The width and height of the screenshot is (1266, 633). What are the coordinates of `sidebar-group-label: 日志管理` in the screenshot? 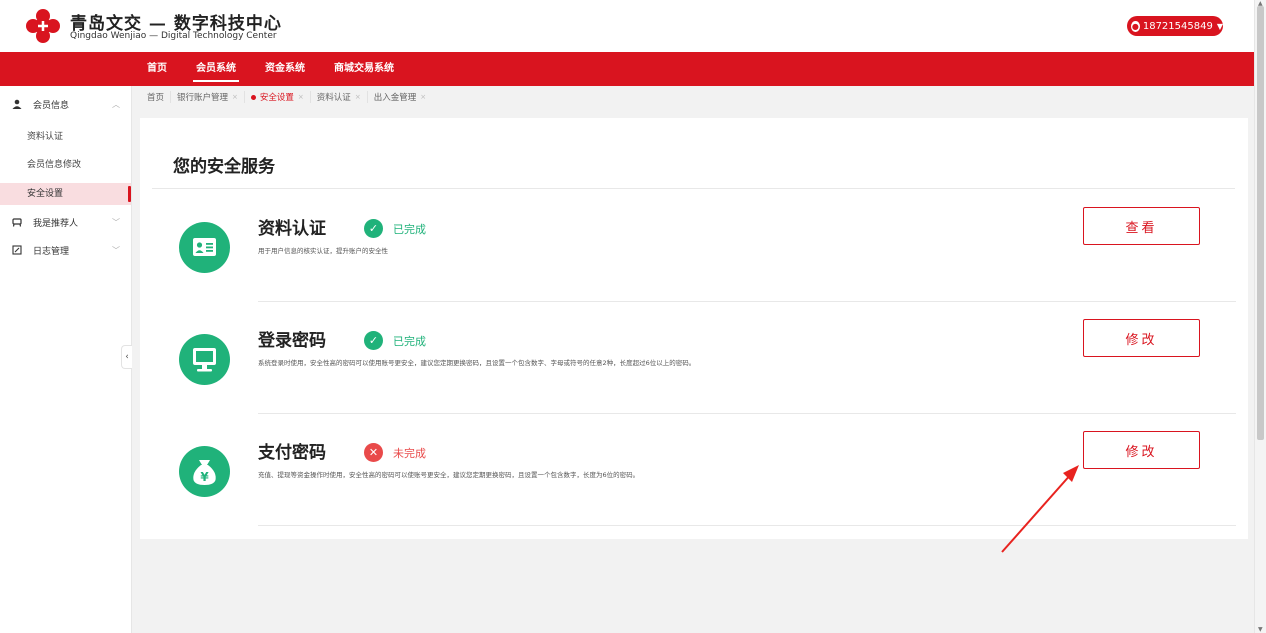 It's located at (51, 251).